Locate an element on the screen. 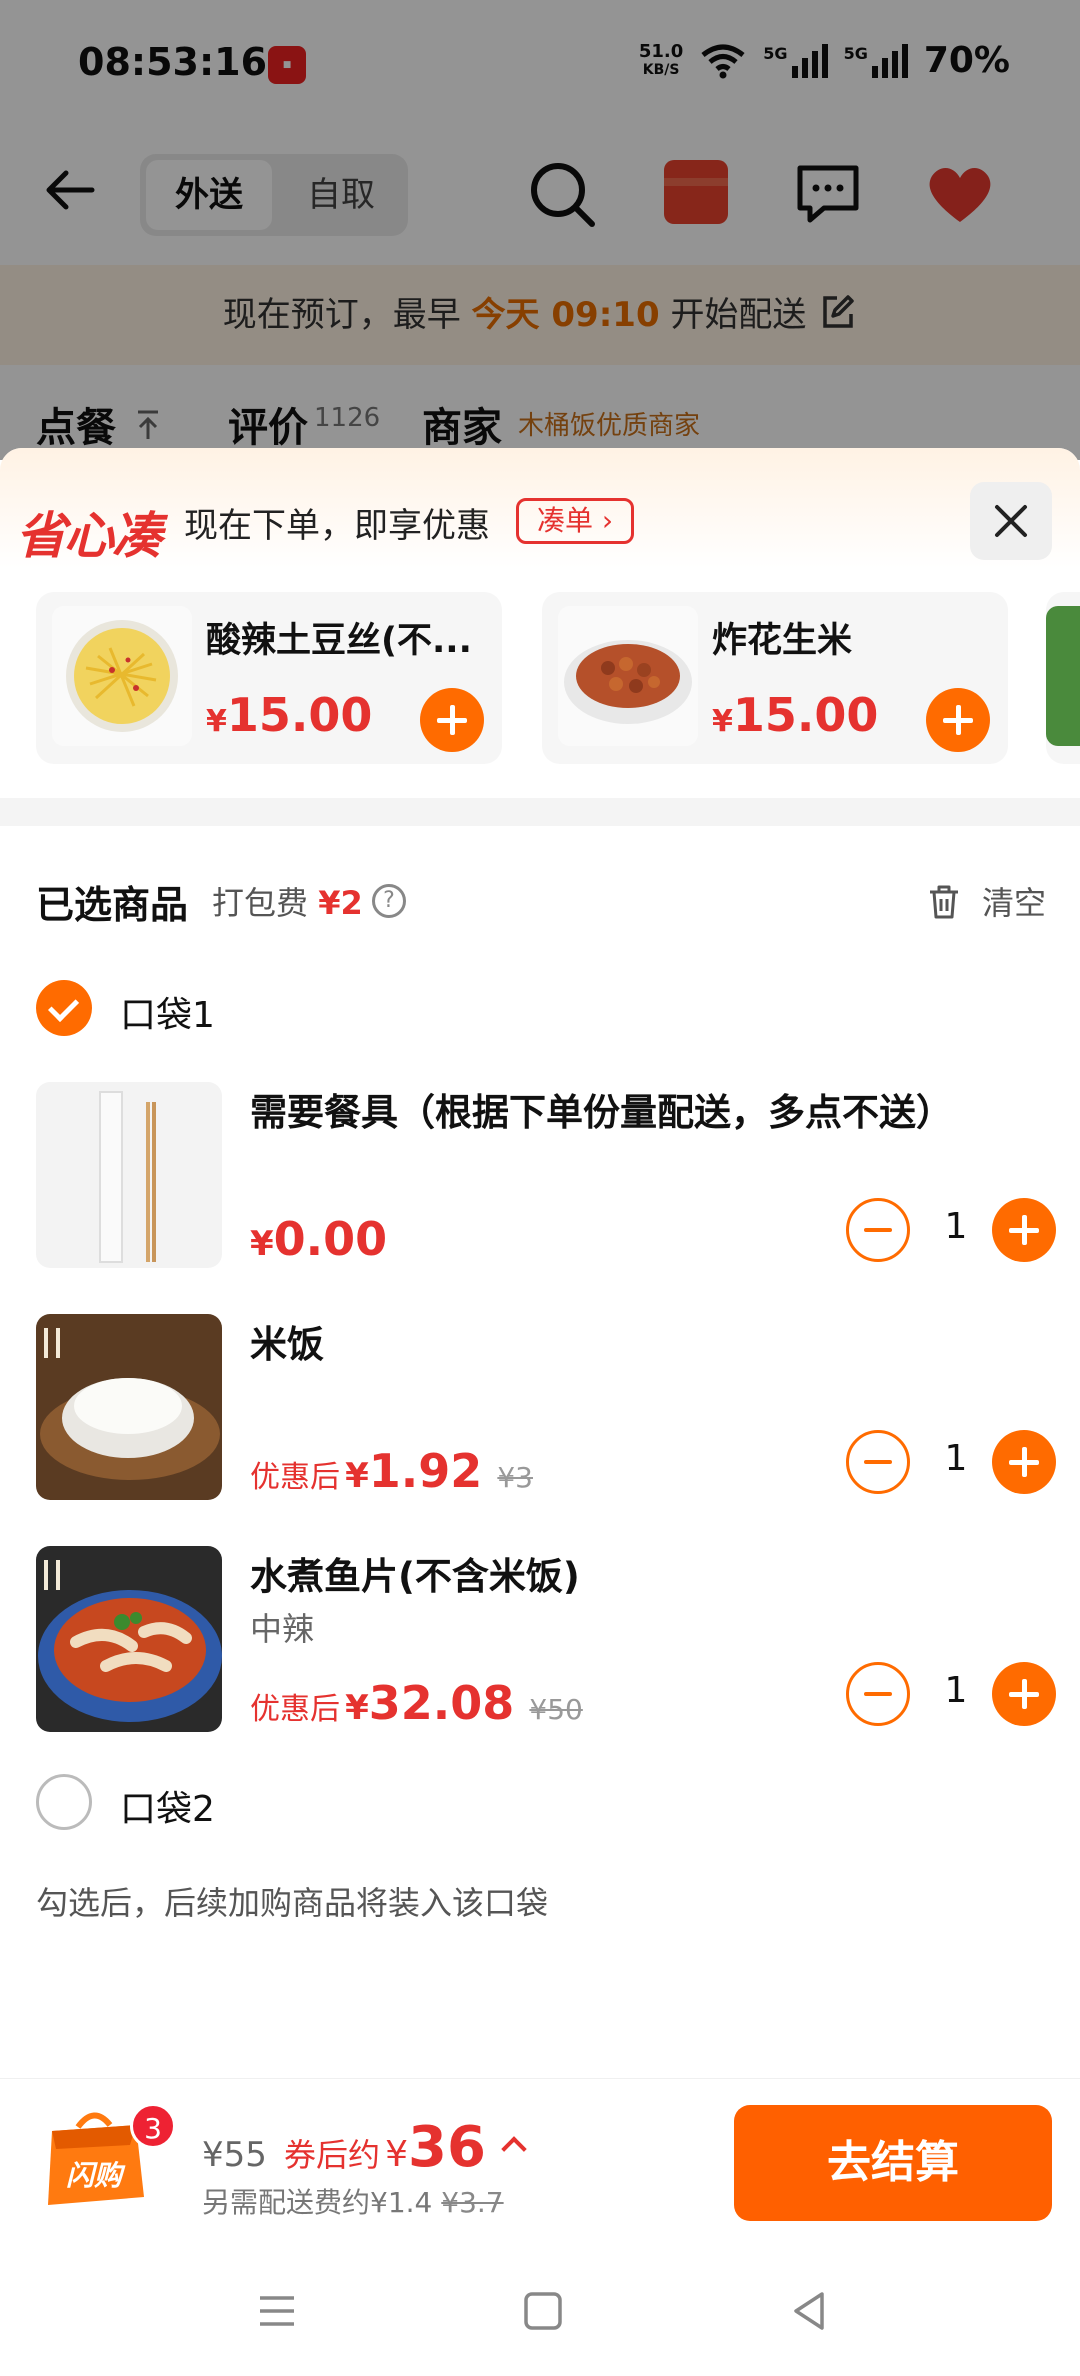  bag-2-row: 口袋2 is located at coordinates (336, 1804).